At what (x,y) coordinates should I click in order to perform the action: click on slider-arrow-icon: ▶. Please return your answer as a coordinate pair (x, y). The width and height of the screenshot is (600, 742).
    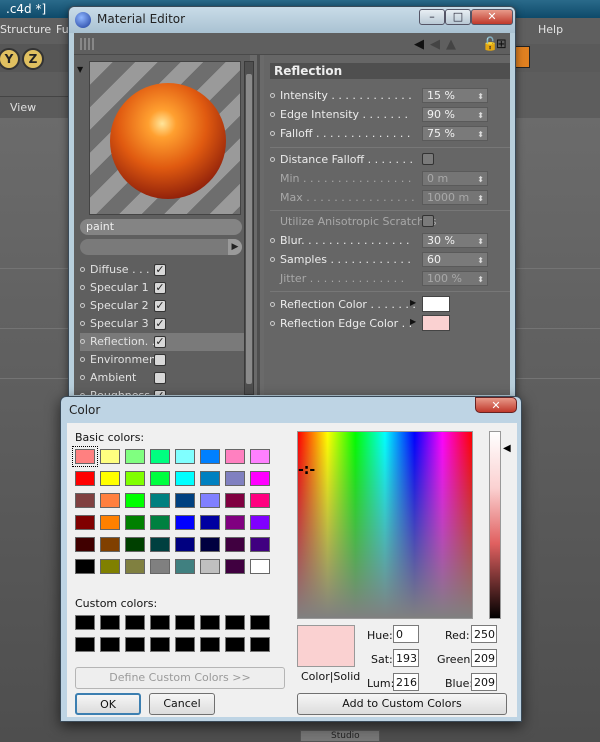
    Looking at the image, I should click on (235, 247).